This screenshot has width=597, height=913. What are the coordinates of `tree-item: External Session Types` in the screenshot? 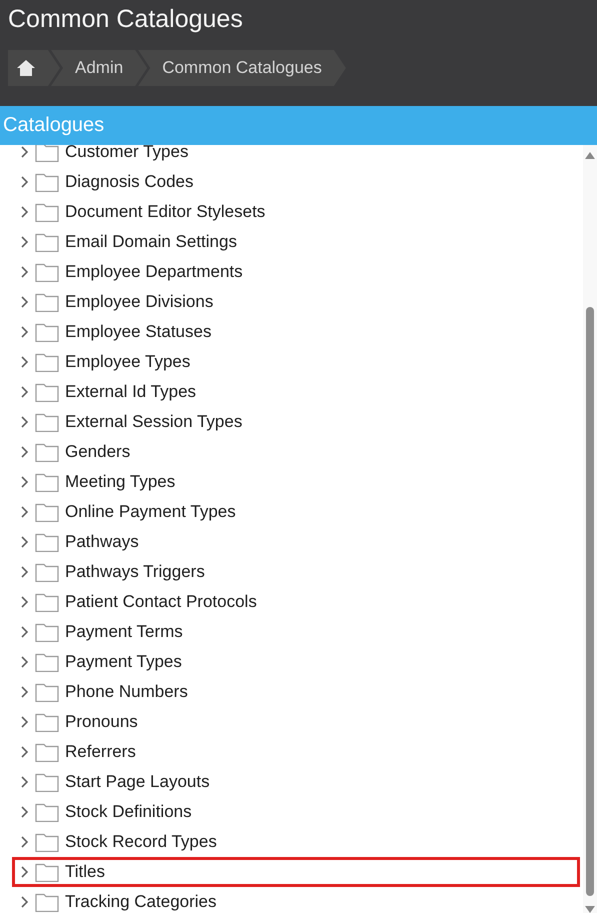 It's located at (296, 422).